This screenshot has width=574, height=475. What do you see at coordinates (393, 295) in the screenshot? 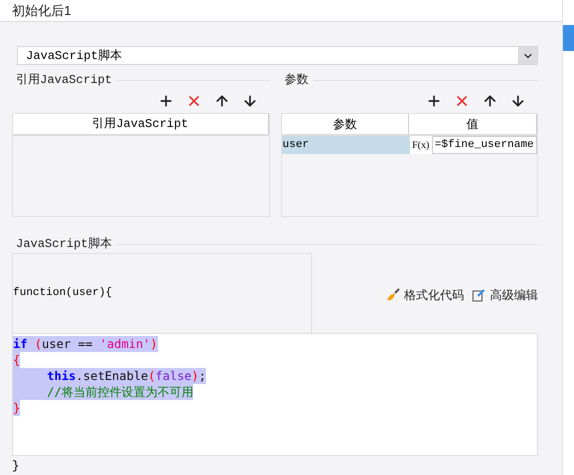
I see `broom-icon` at bounding box center [393, 295].